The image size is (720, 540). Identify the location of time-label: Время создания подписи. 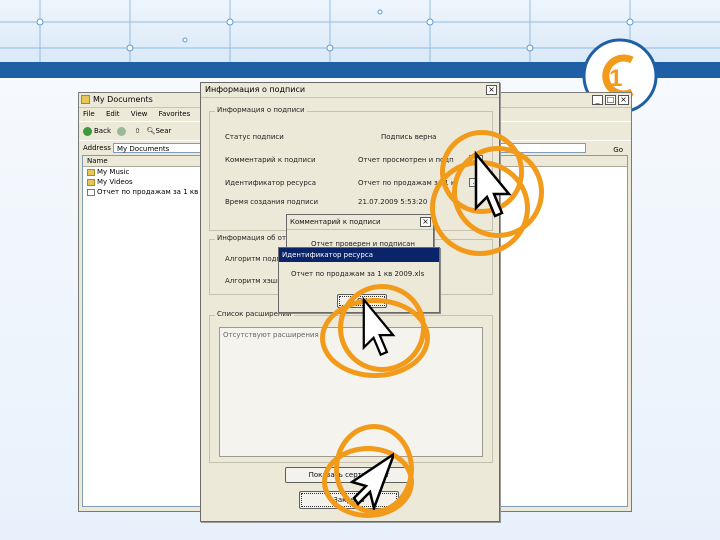
(272, 202).